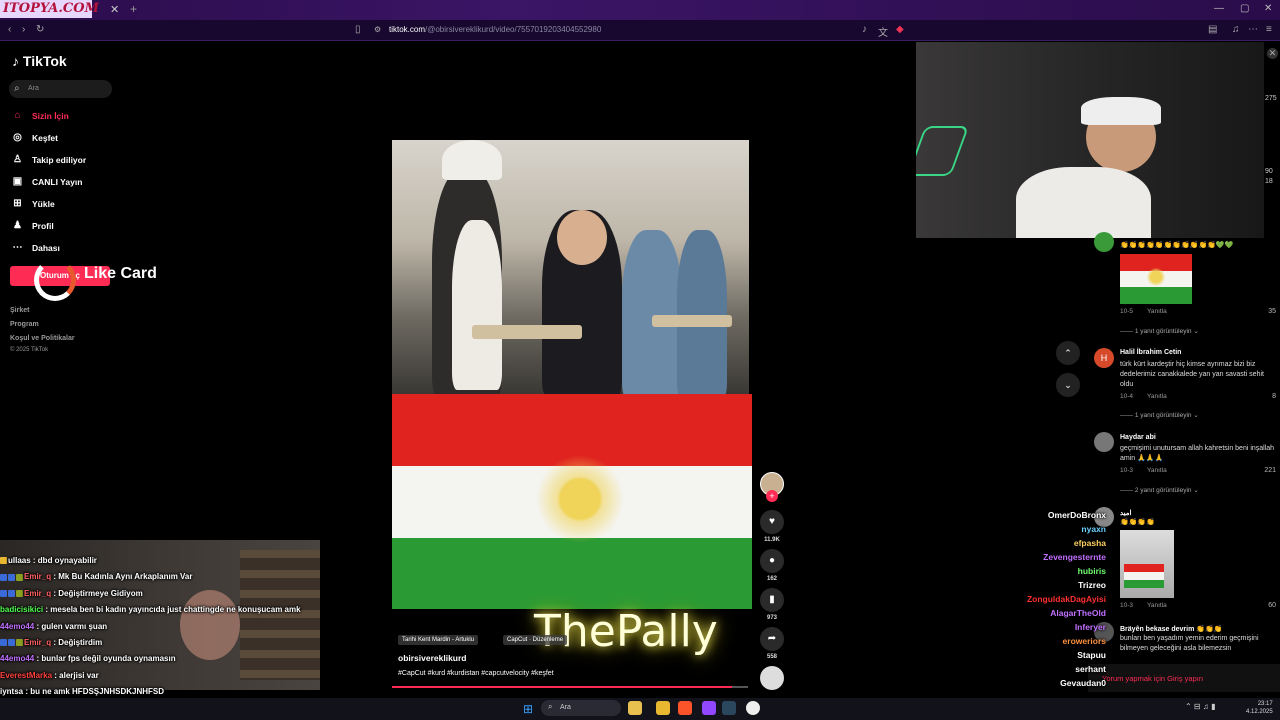 This screenshot has width=1280, height=720. What do you see at coordinates (1236, 29) in the screenshot?
I see `music-icon: ♫` at bounding box center [1236, 29].